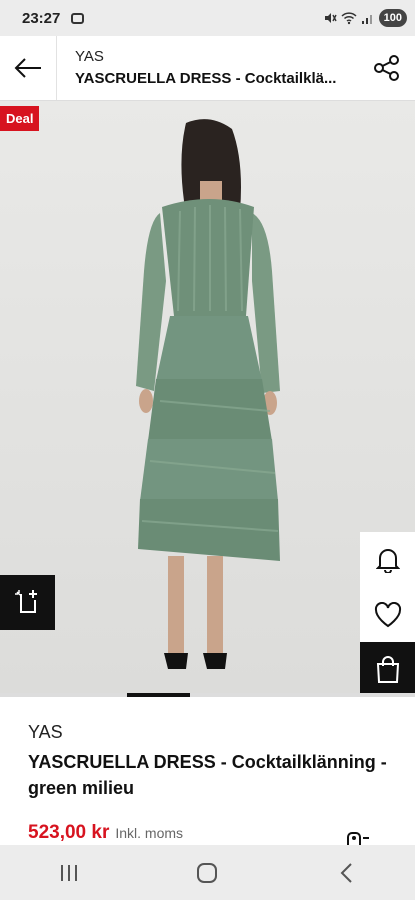 The height and width of the screenshot is (900, 415). I want to click on back-button, so click(28, 68).